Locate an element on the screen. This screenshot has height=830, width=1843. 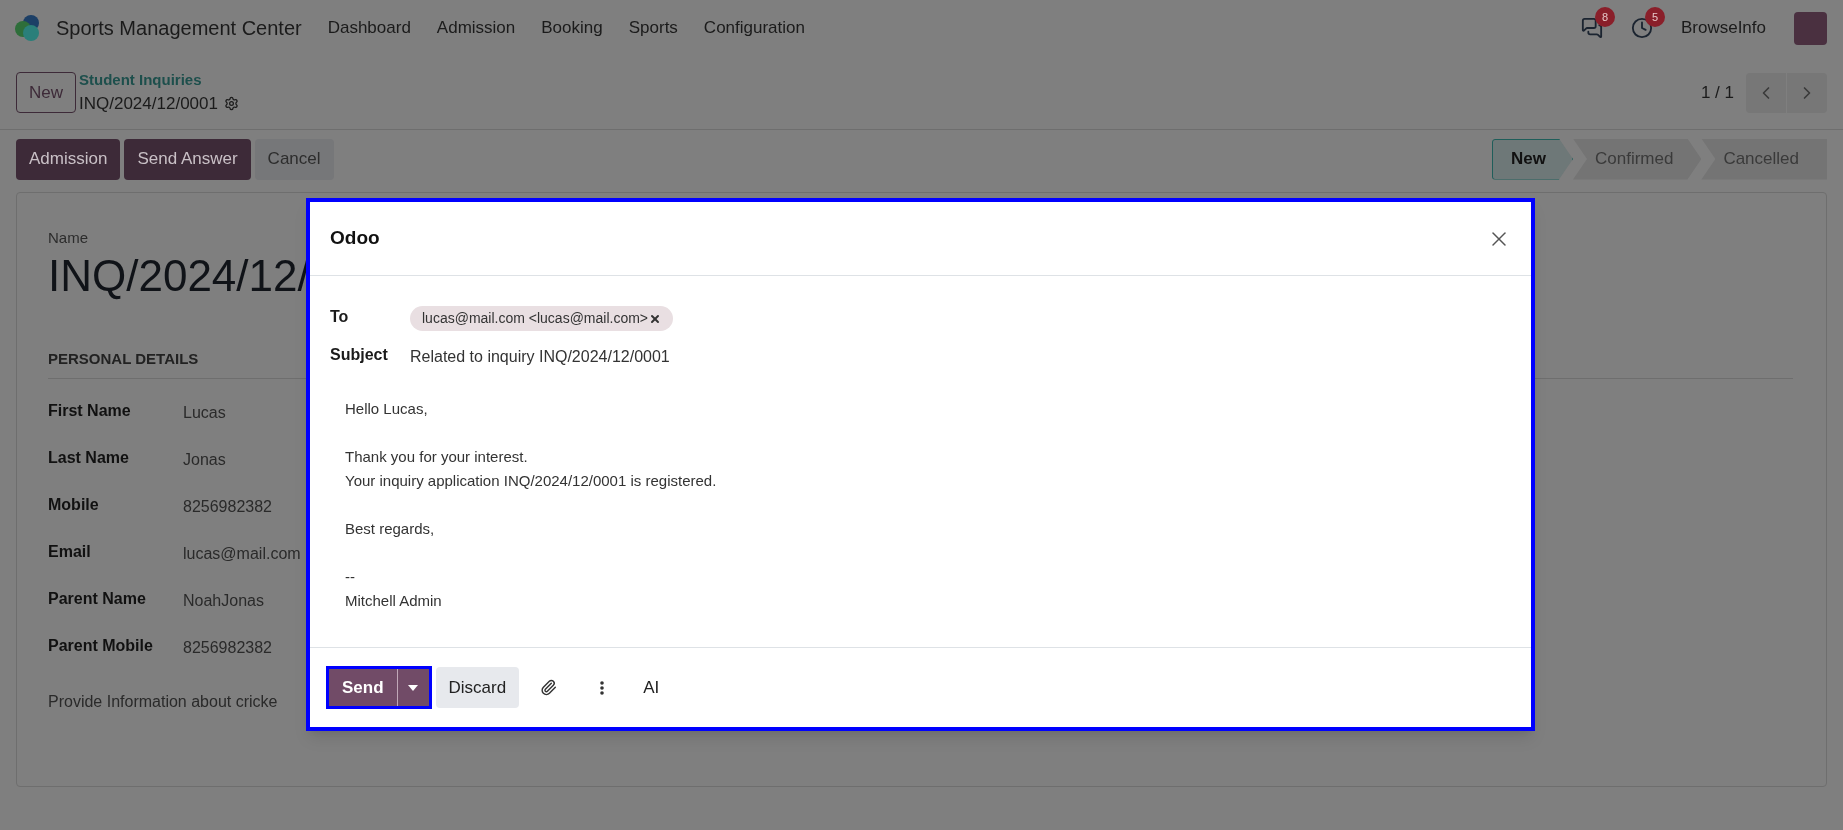
action-button: Cancel is located at coordinates (294, 159).